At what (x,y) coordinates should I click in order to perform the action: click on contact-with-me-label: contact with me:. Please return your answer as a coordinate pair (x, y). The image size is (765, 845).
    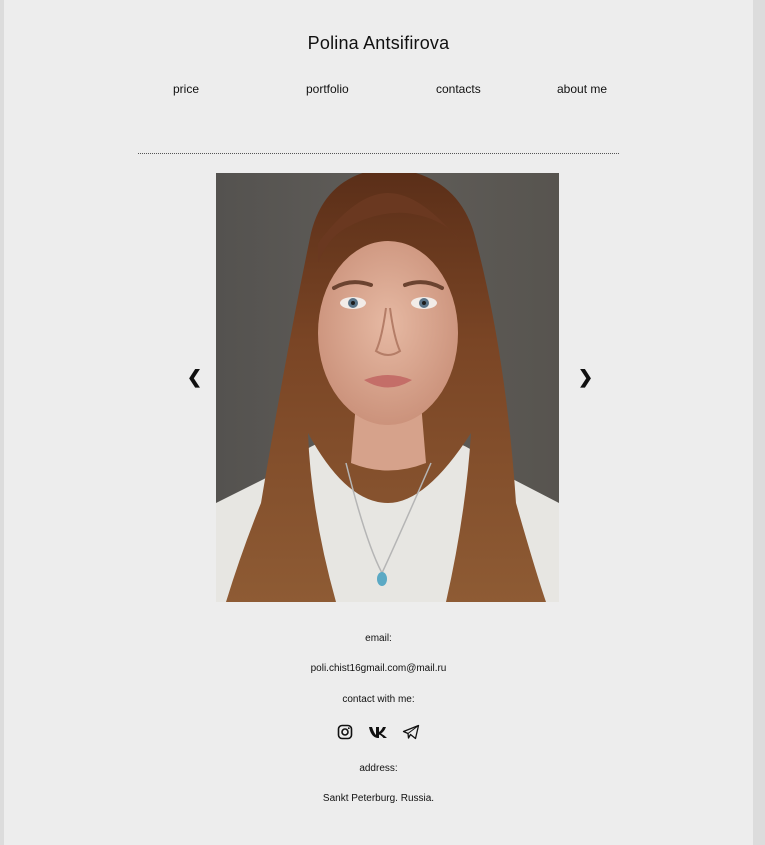
    Looking at the image, I should click on (378, 699).